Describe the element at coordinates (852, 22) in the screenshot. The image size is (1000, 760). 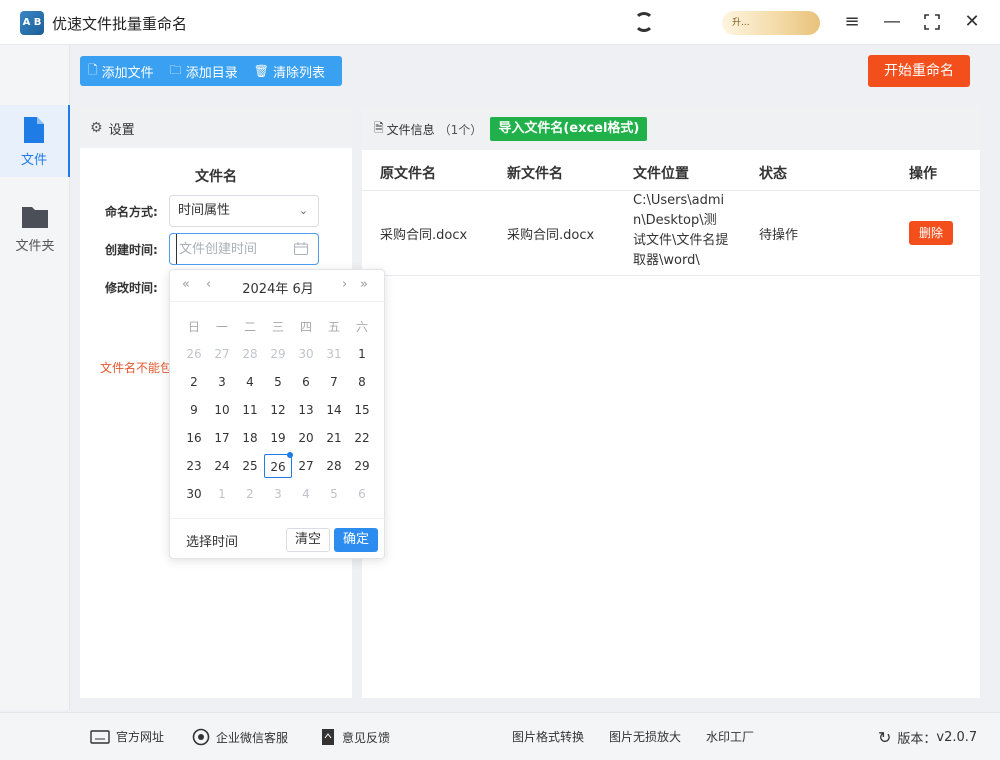
I see `menu-icon: ≡` at that location.